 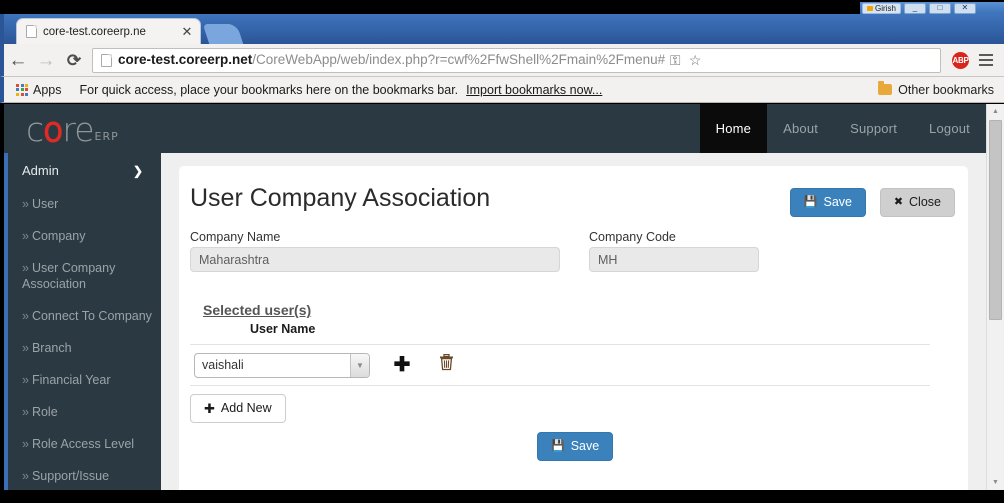 I want to click on selected-users-heading: Selected user(s), so click(x=257, y=310).